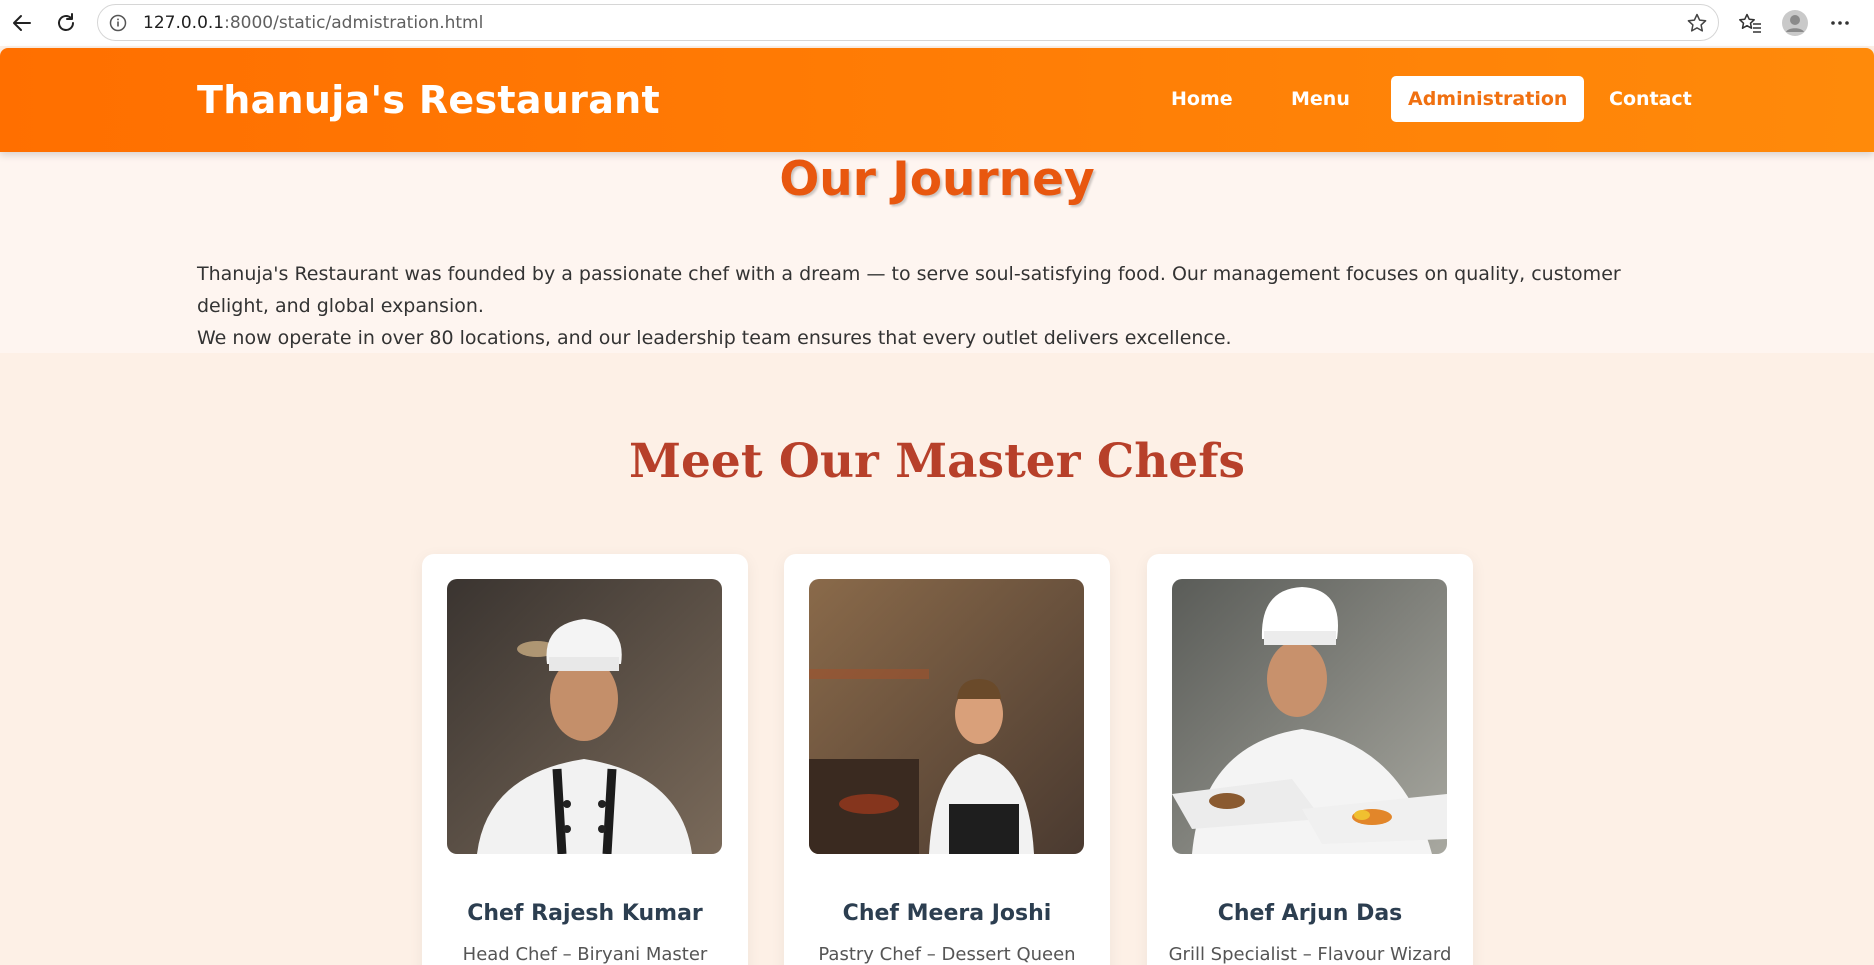  I want to click on chef-name: Chef Meera Joshi, so click(947, 913).